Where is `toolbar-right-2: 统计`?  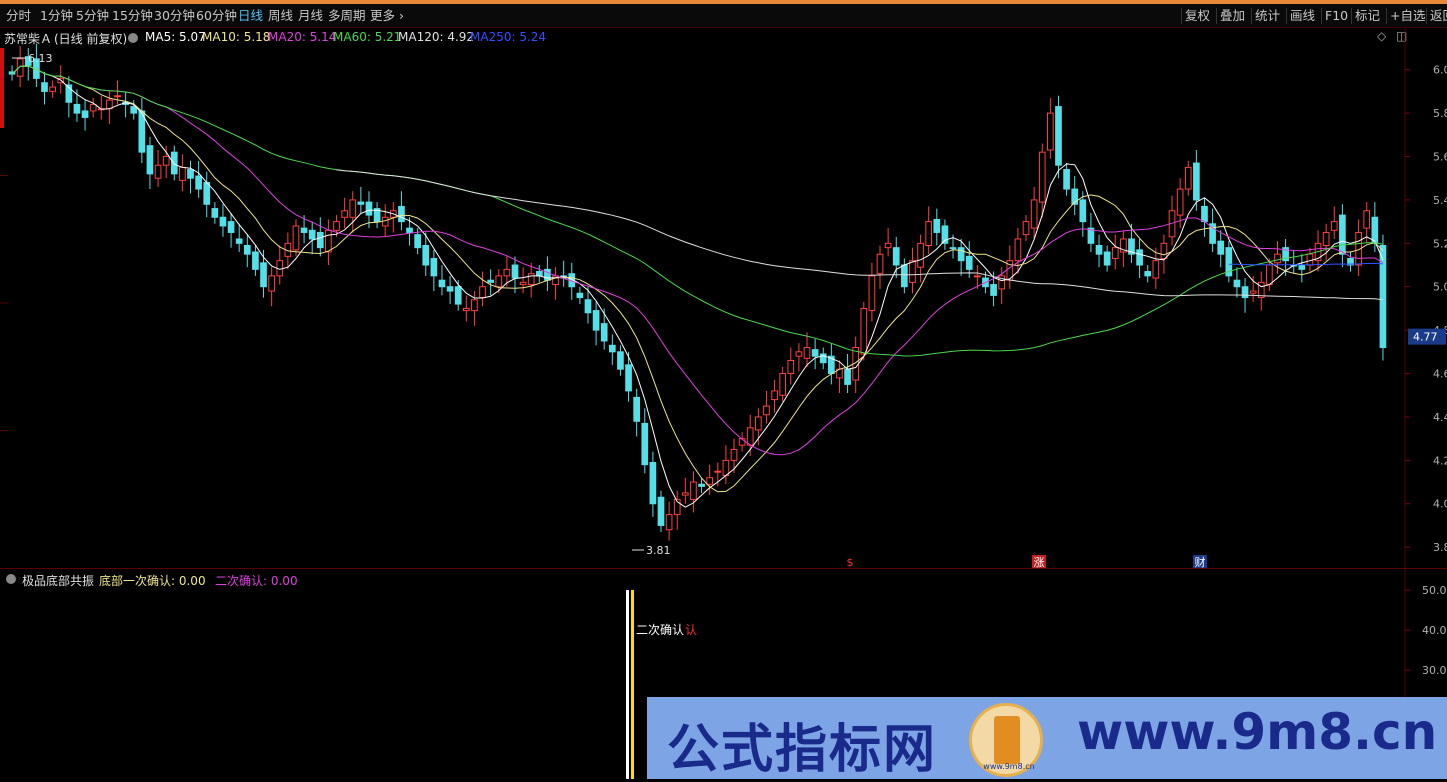 toolbar-right-2: 统计 is located at coordinates (1267, 16).